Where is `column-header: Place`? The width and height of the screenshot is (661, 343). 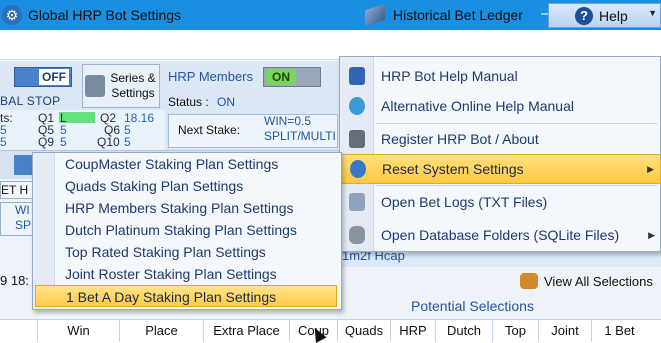 column-header: Place is located at coordinates (161, 331).